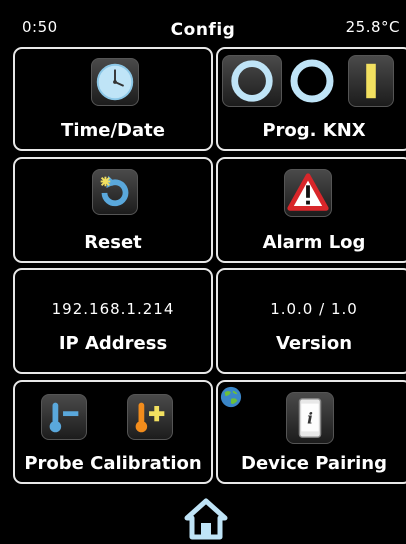  I want to click on version-value: 1.0.0 / 1.0, so click(314, 309).